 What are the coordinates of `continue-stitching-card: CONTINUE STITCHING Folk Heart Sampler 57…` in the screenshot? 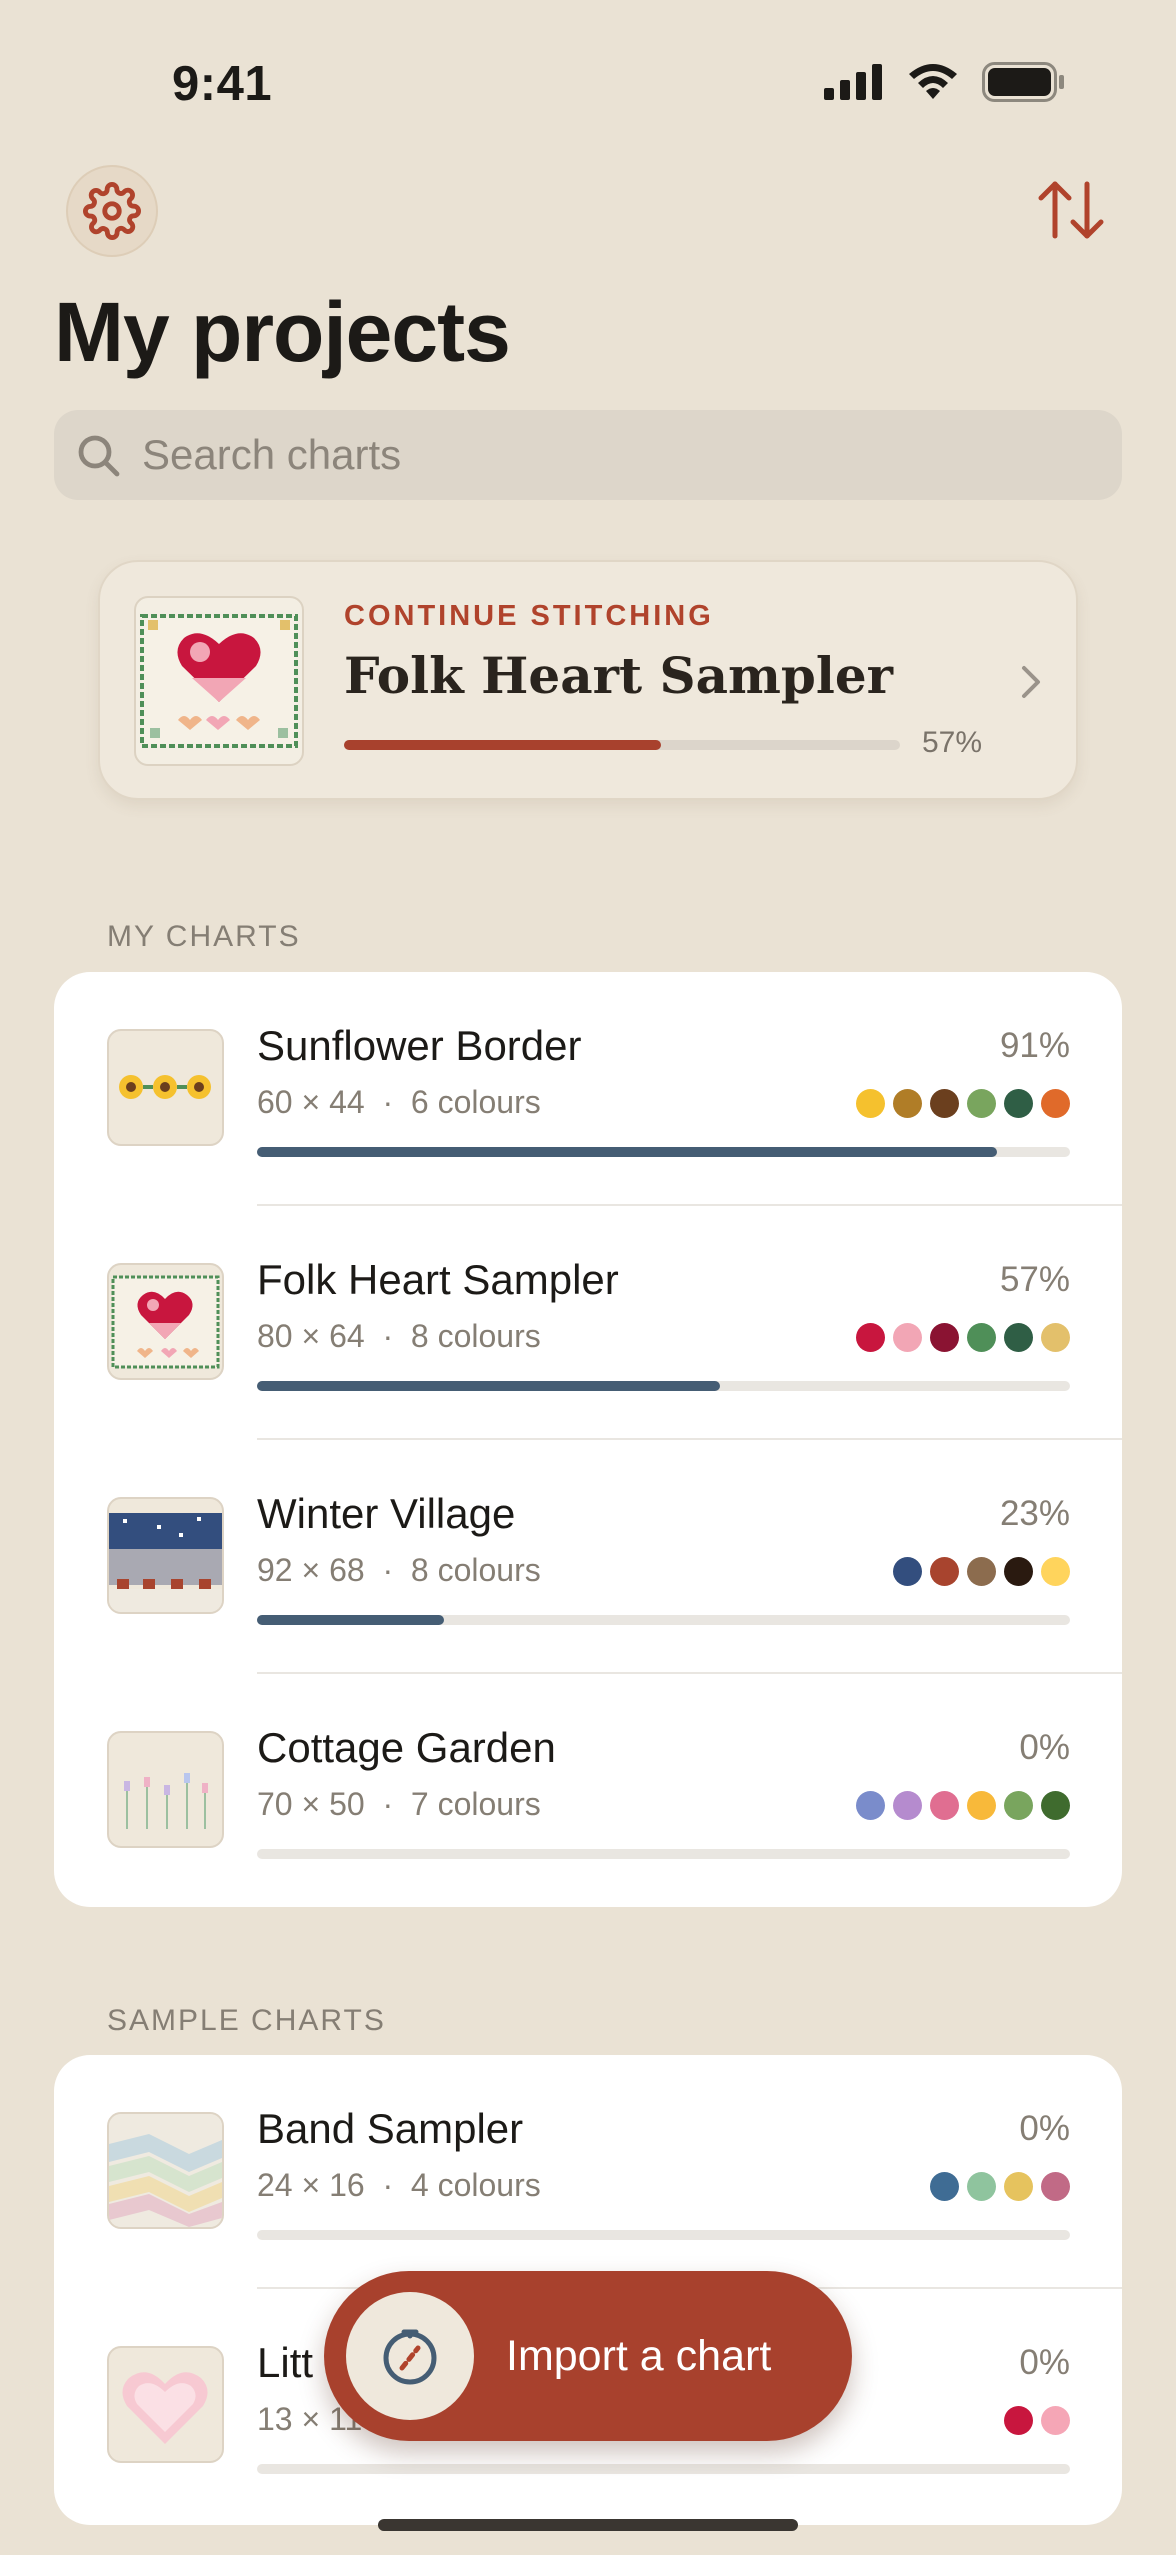 It's located at (588, 680).